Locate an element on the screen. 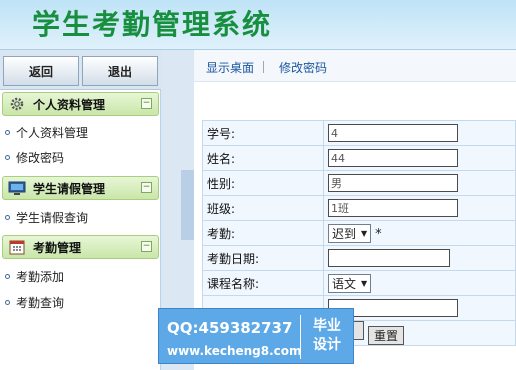  watermark-url: www.kecheng8.com is located at coordinates (234, 351).